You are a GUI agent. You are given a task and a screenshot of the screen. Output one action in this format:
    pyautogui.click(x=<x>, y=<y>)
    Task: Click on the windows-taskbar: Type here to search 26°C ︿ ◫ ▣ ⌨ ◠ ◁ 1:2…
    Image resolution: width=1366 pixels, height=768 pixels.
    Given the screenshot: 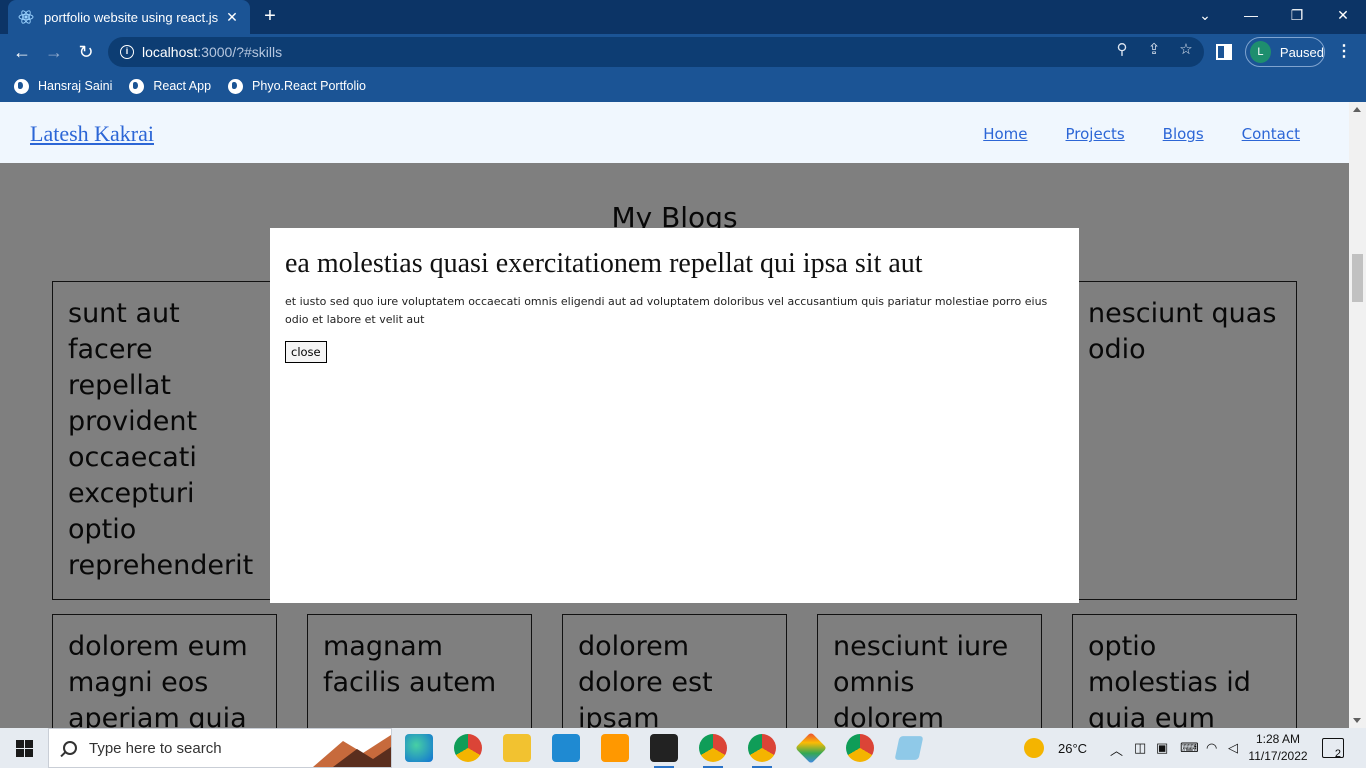 What is the action you would take?
    pyautogui.click(x=683, y=748)
    